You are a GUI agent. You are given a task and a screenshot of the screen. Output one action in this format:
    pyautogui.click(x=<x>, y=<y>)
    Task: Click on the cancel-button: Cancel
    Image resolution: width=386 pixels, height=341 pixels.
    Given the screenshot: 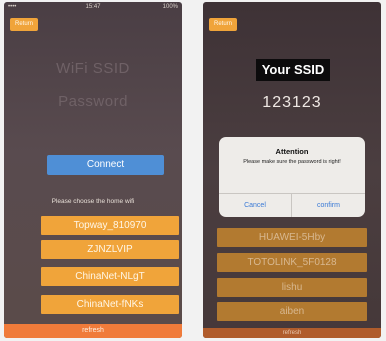 What is the action you would take?
    pyautogui.click(x=255, y=205)
    